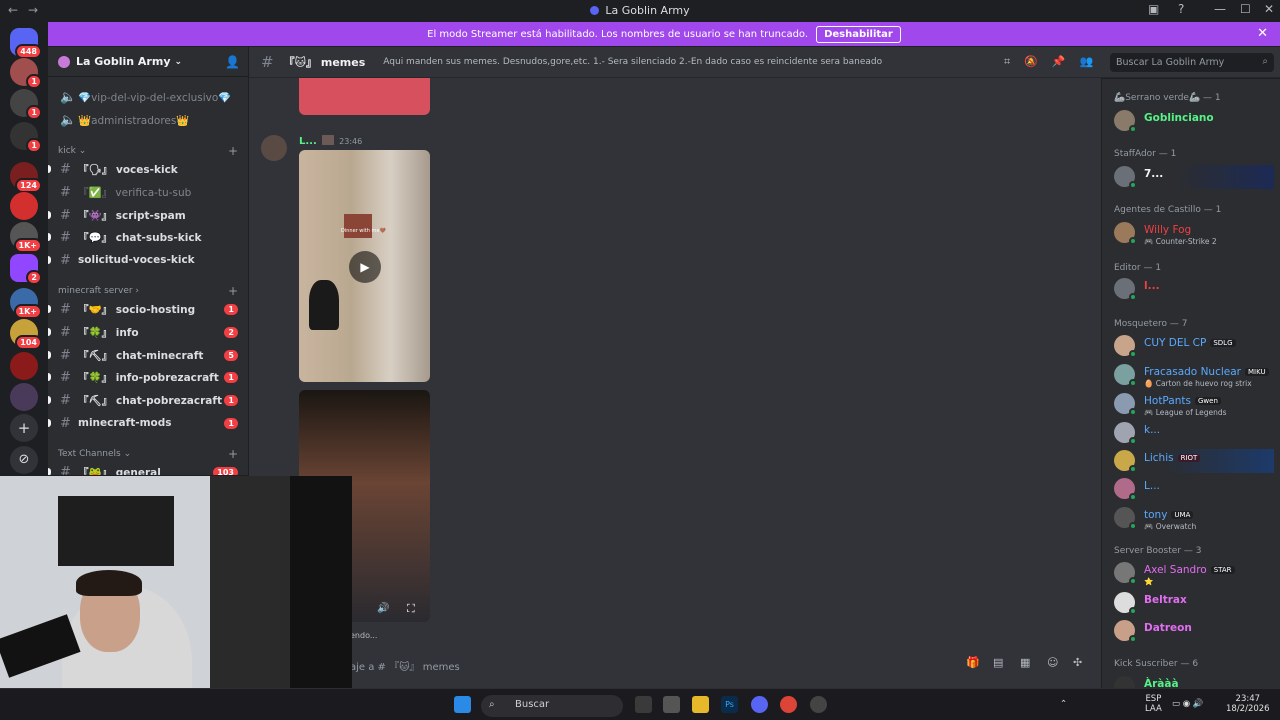  What do you see at coordinates (1077, 662) in the screenshot?
I see `apps-icon: ✣` at bounding box center [1077, 662].